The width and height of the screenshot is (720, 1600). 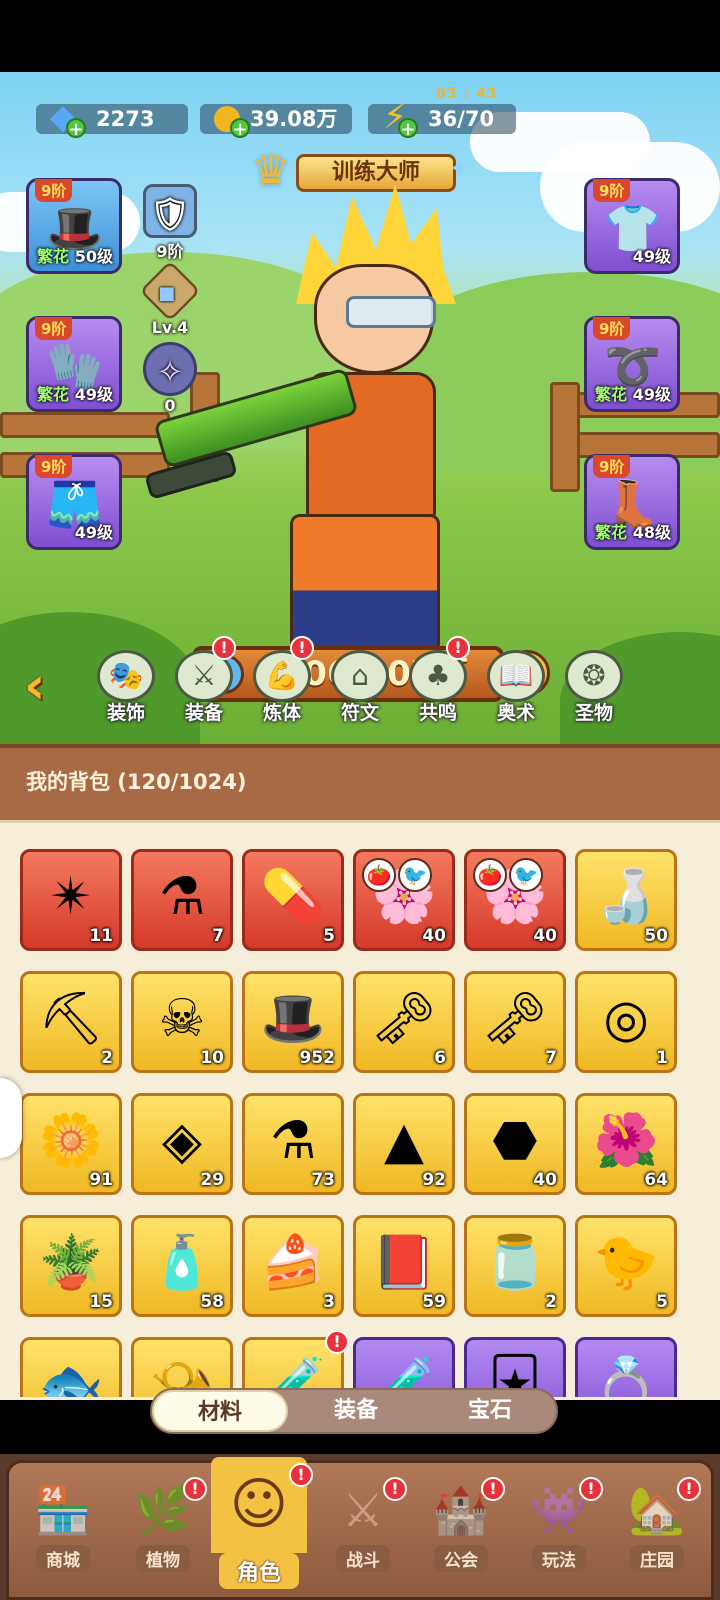 I want to click on tomato-avatar-icon: 🍅, so click(x=379, y=875).